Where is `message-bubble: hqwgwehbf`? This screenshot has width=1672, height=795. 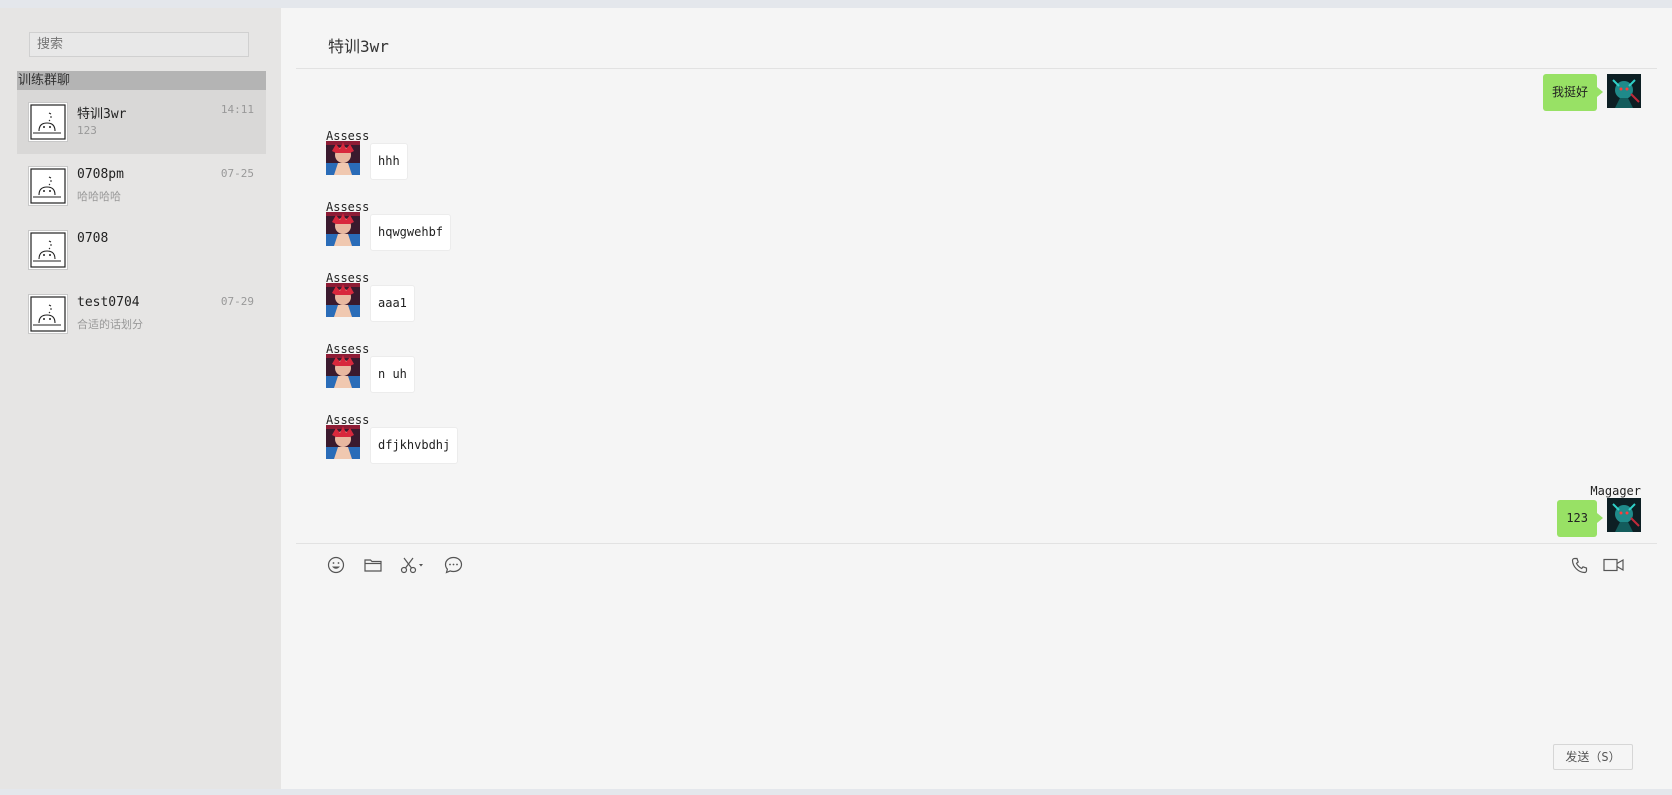
message-bubble: hqwgwehbf is located at coordinates (411, 232).